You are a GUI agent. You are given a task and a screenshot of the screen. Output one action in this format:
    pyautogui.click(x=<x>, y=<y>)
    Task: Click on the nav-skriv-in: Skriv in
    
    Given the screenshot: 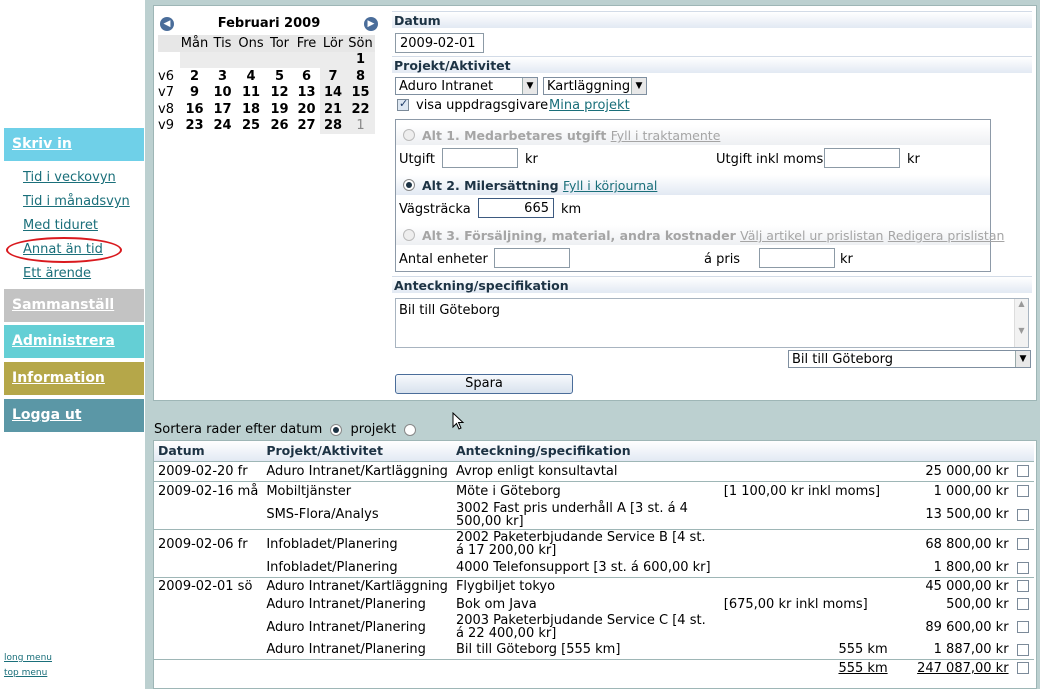 What is the action you would take?
    pyautogui.click(x=74, y=144)
    